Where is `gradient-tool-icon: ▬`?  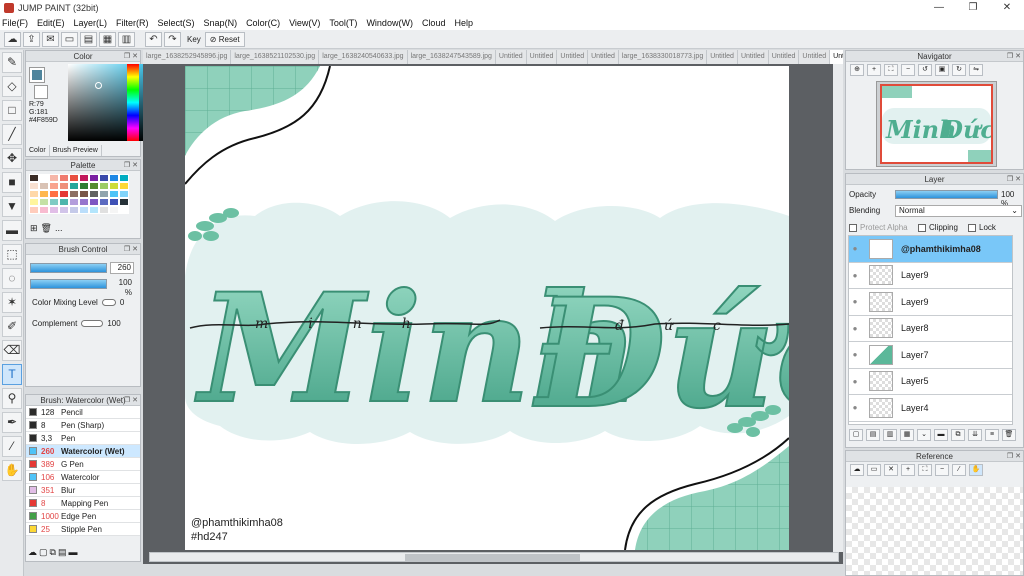 gradient-tool-icon: ▬ is located at coordinates (12, 230).